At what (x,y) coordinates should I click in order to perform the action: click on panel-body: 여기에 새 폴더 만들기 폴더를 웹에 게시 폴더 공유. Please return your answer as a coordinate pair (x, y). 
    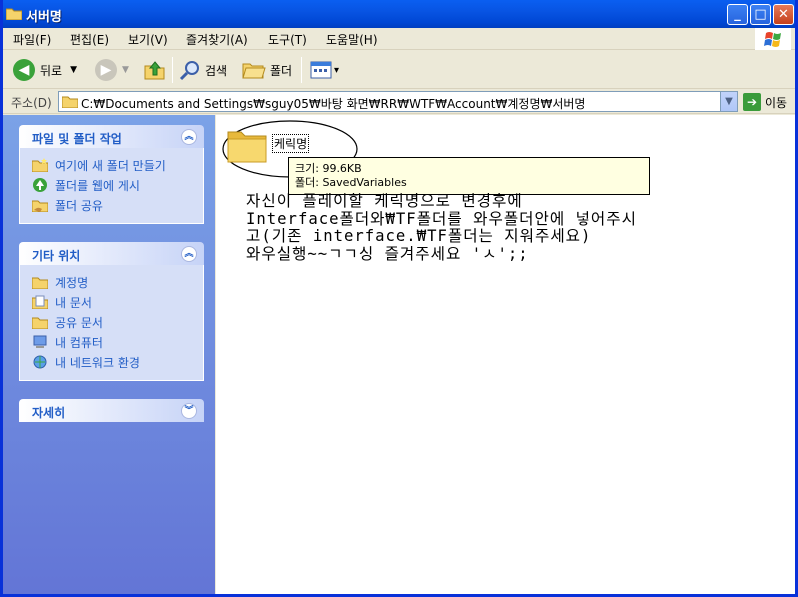
    Looking at the image, I should click on (111, 186).